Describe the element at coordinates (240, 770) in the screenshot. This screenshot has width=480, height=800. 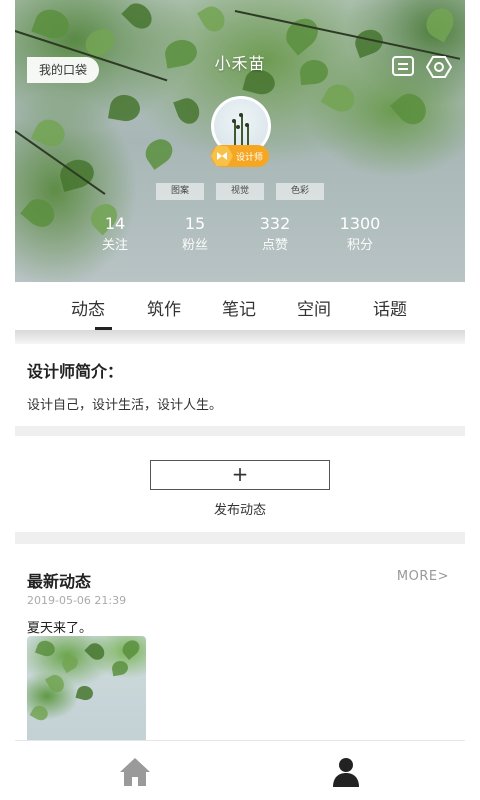
I see `bottom-navigation` at that location.